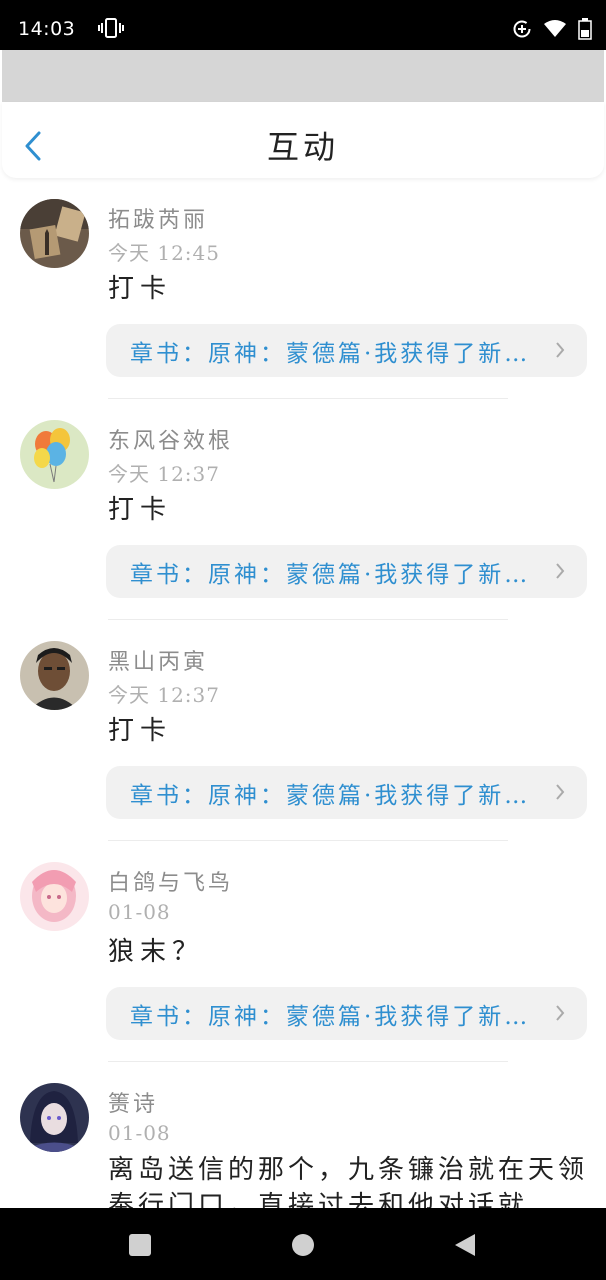 This screenshot has height=1280, width=606. I want to click on username: 拓跋芮丽, so click(158, 218).